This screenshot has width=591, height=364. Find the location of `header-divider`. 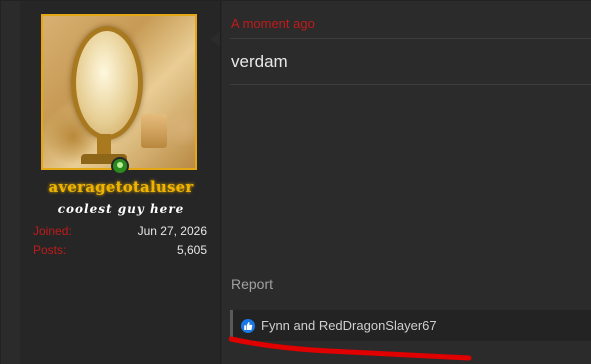

header-divider is located at coordinates (410, 38).